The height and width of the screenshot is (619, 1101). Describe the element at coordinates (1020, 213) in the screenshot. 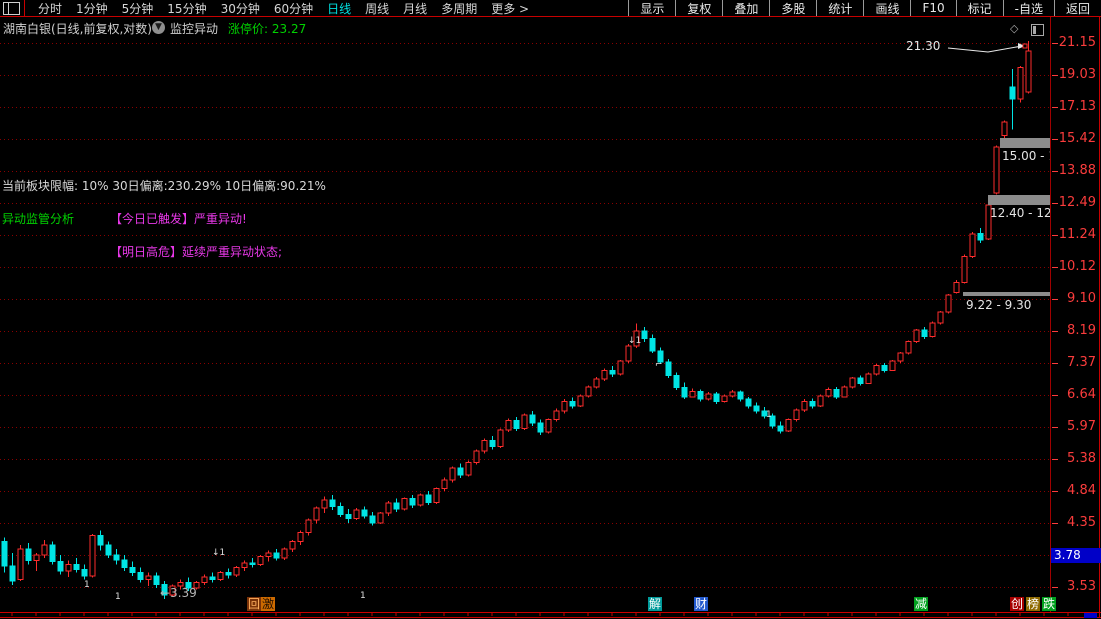

I see `gap-zone-label-1: 12.40 - 12.` at that location.